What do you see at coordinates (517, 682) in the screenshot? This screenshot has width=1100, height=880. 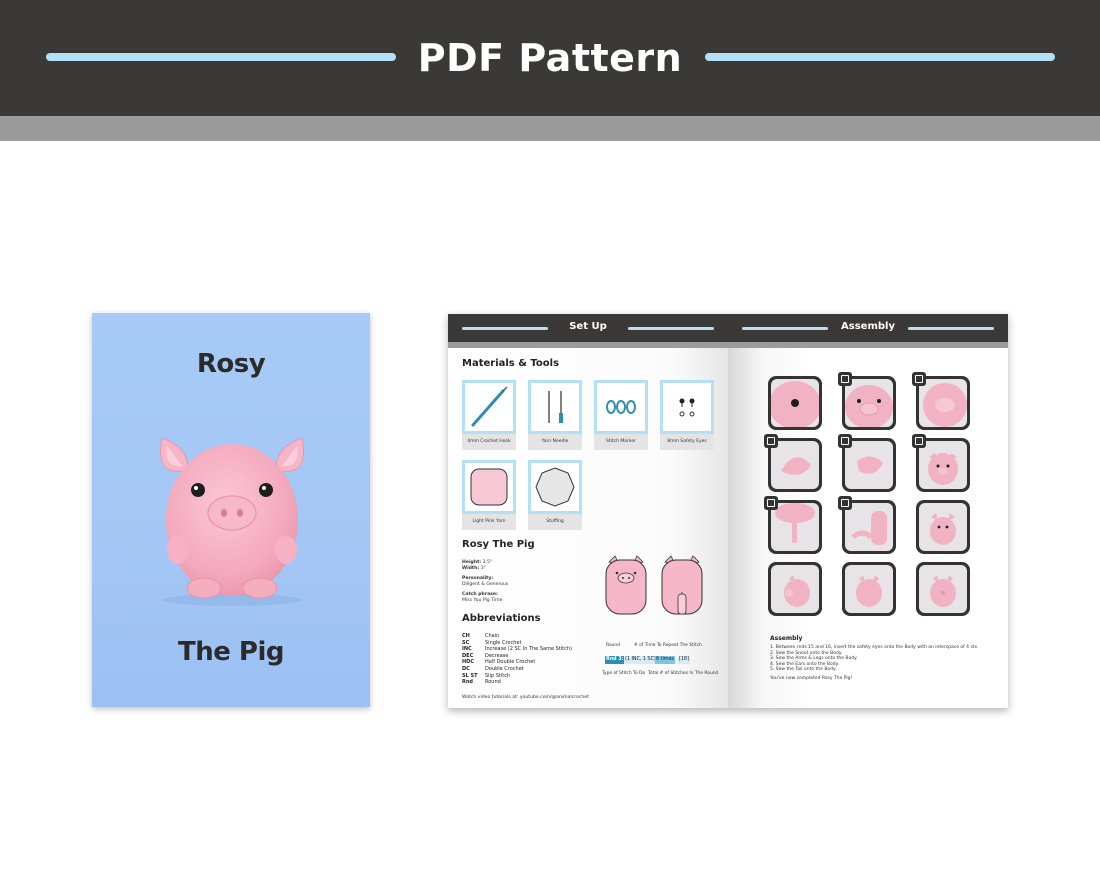 I see `abbreviation-row: Rnd Round` at bounding box center [517, 682].